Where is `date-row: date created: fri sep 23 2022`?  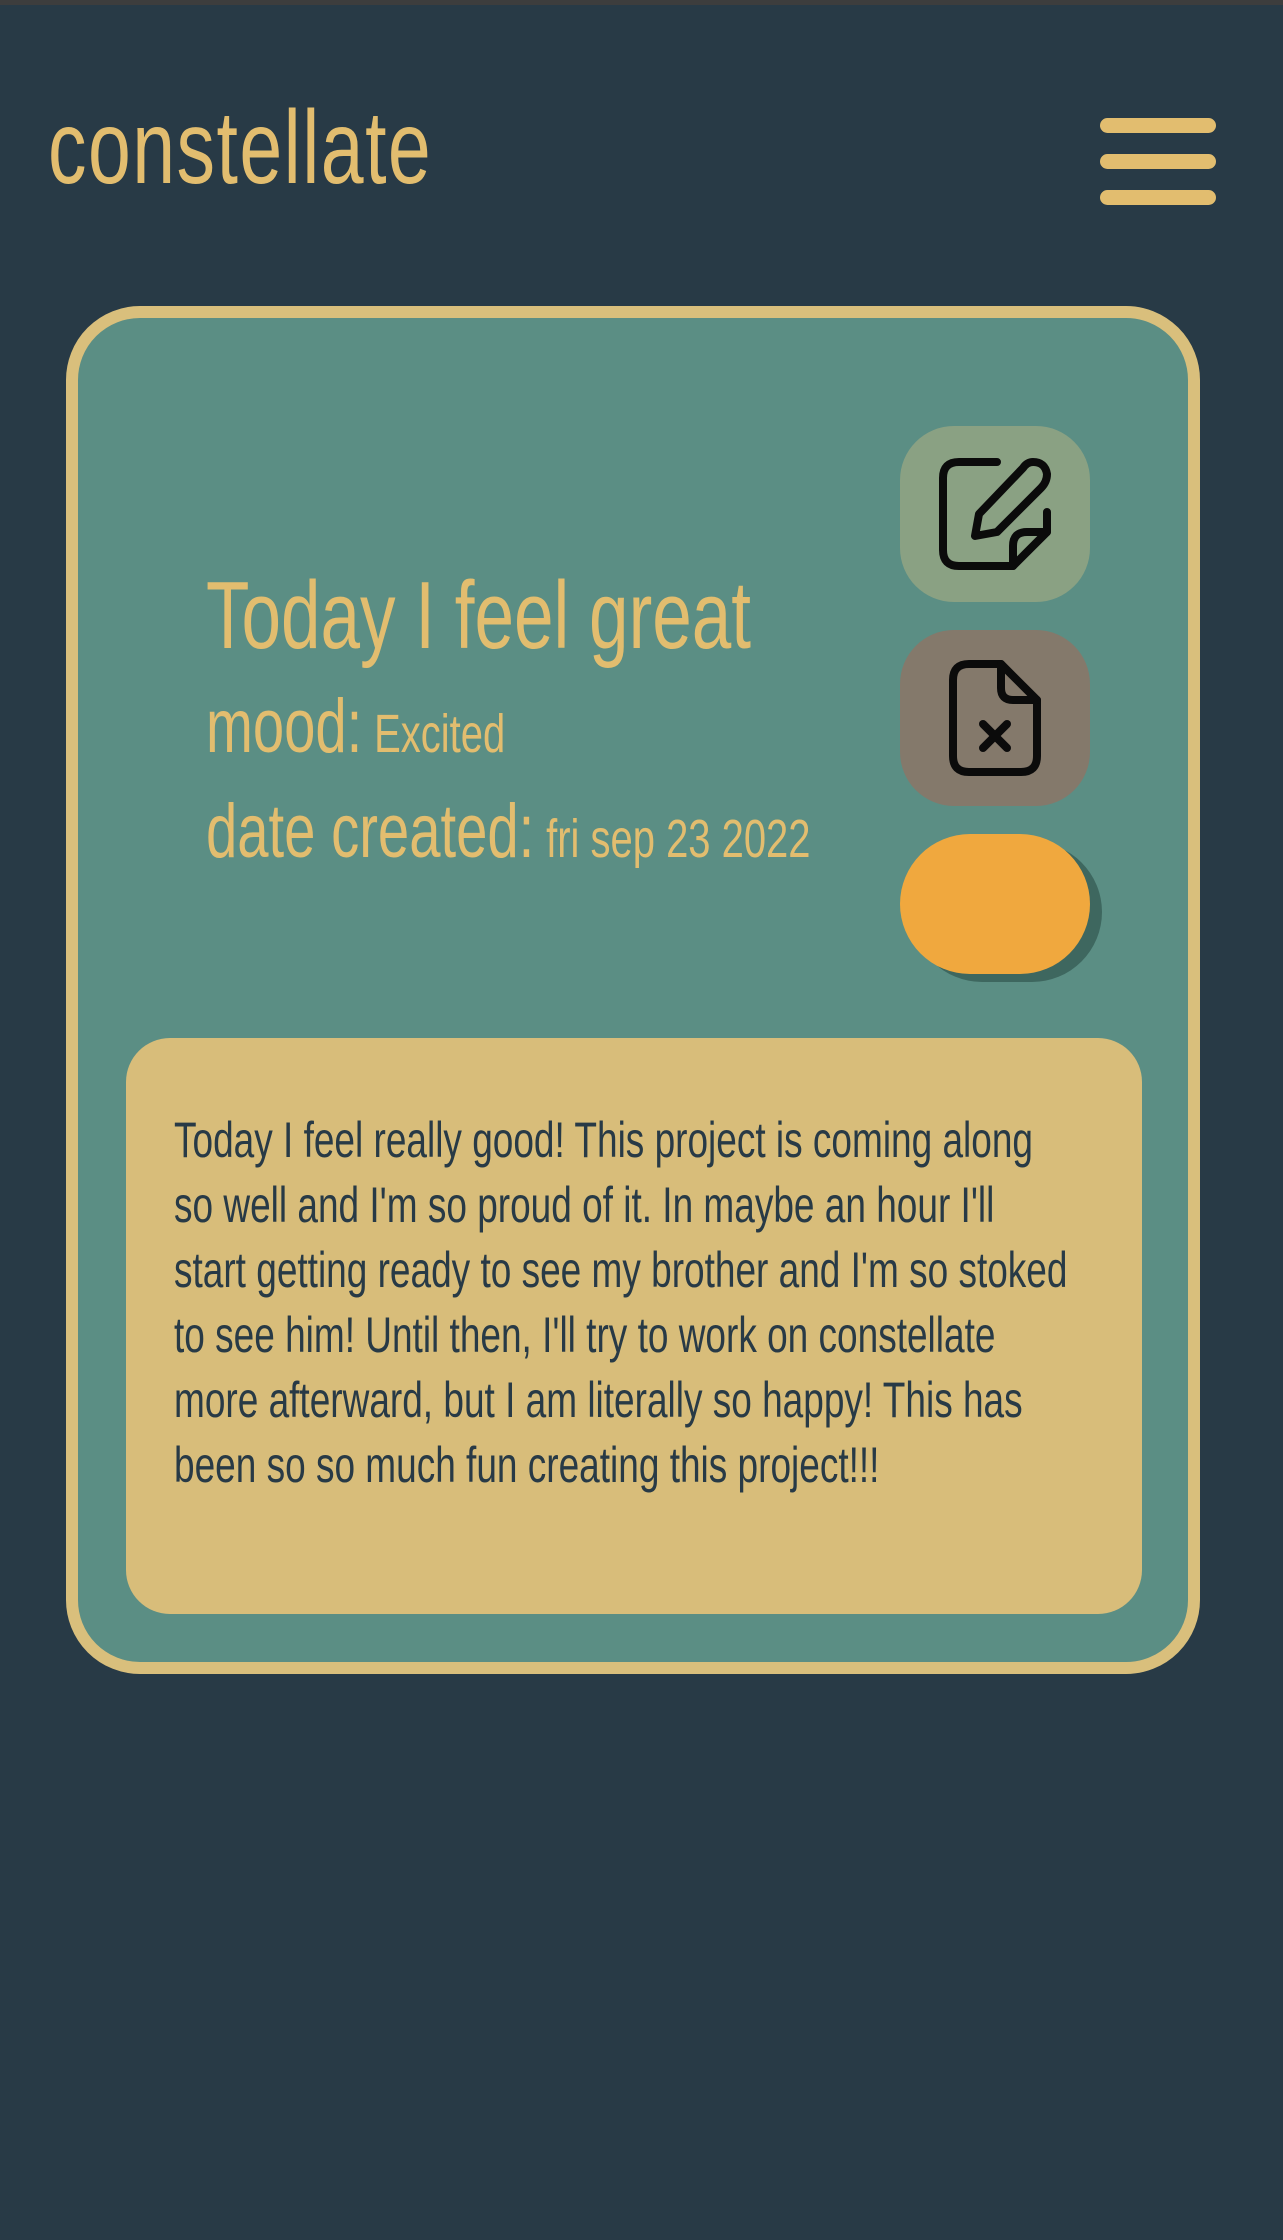
date-row: date created: fri sep 23 2022 is located at coordinates (508, 832).